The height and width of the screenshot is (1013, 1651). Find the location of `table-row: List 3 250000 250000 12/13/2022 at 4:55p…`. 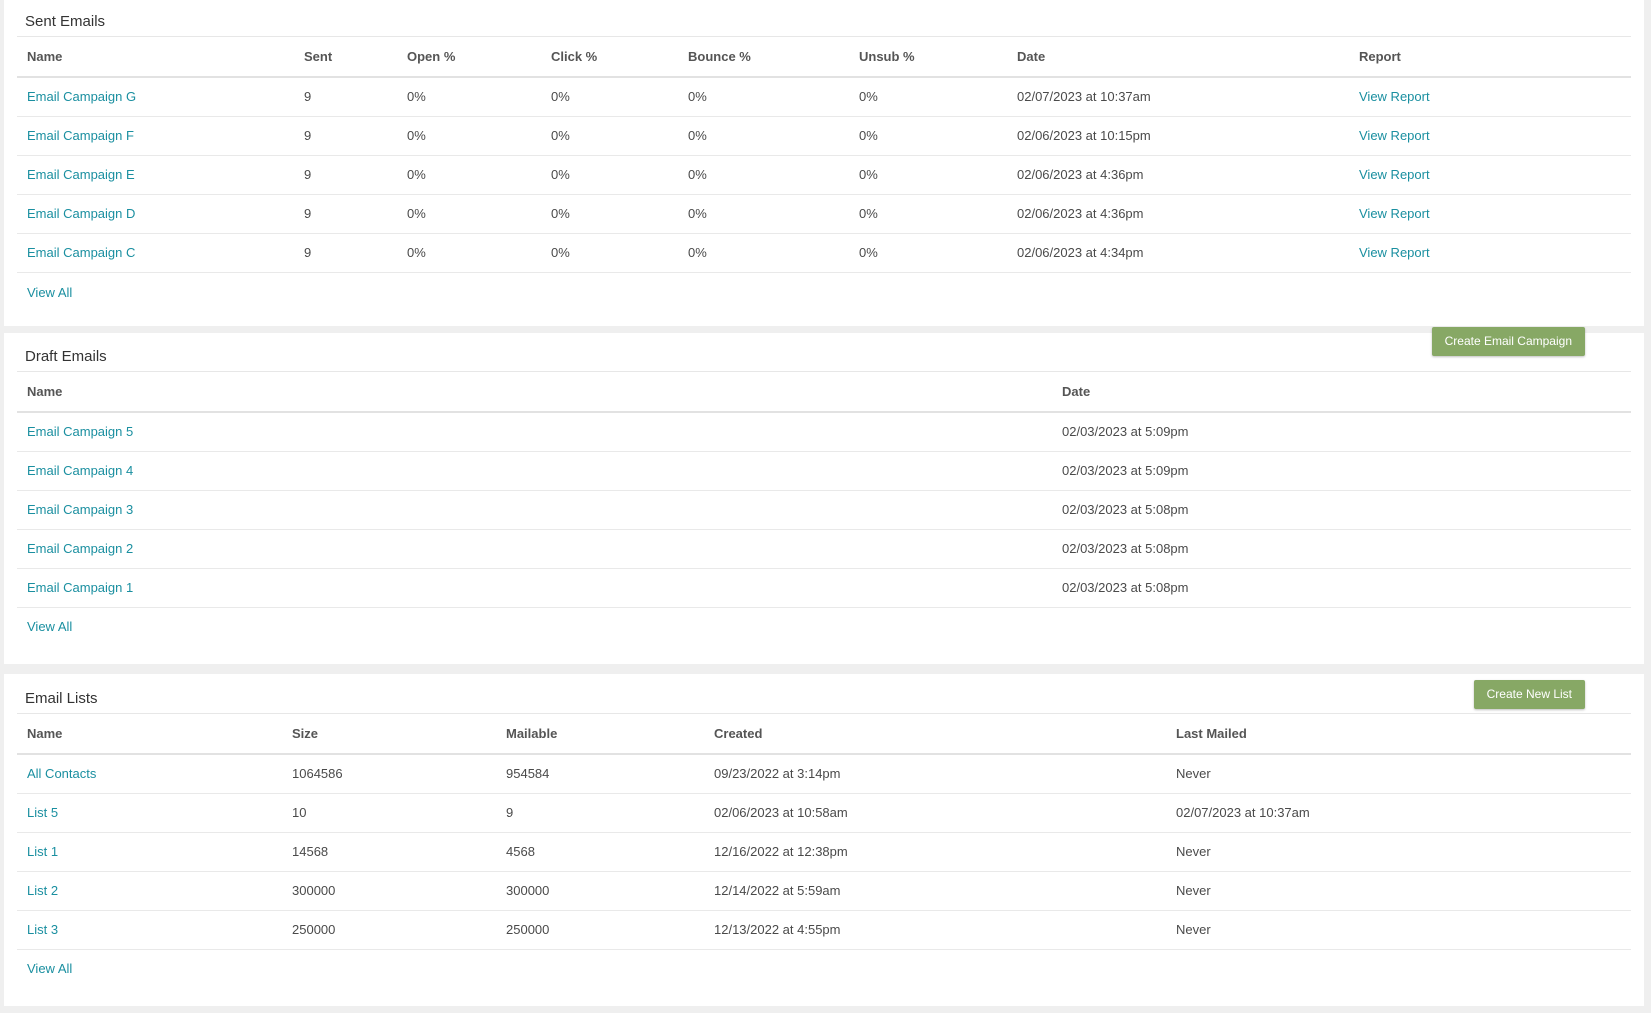

table-row: List 3 250000 250000 12/13/2022 at 4:55p… is located at coordinates (824, 930).